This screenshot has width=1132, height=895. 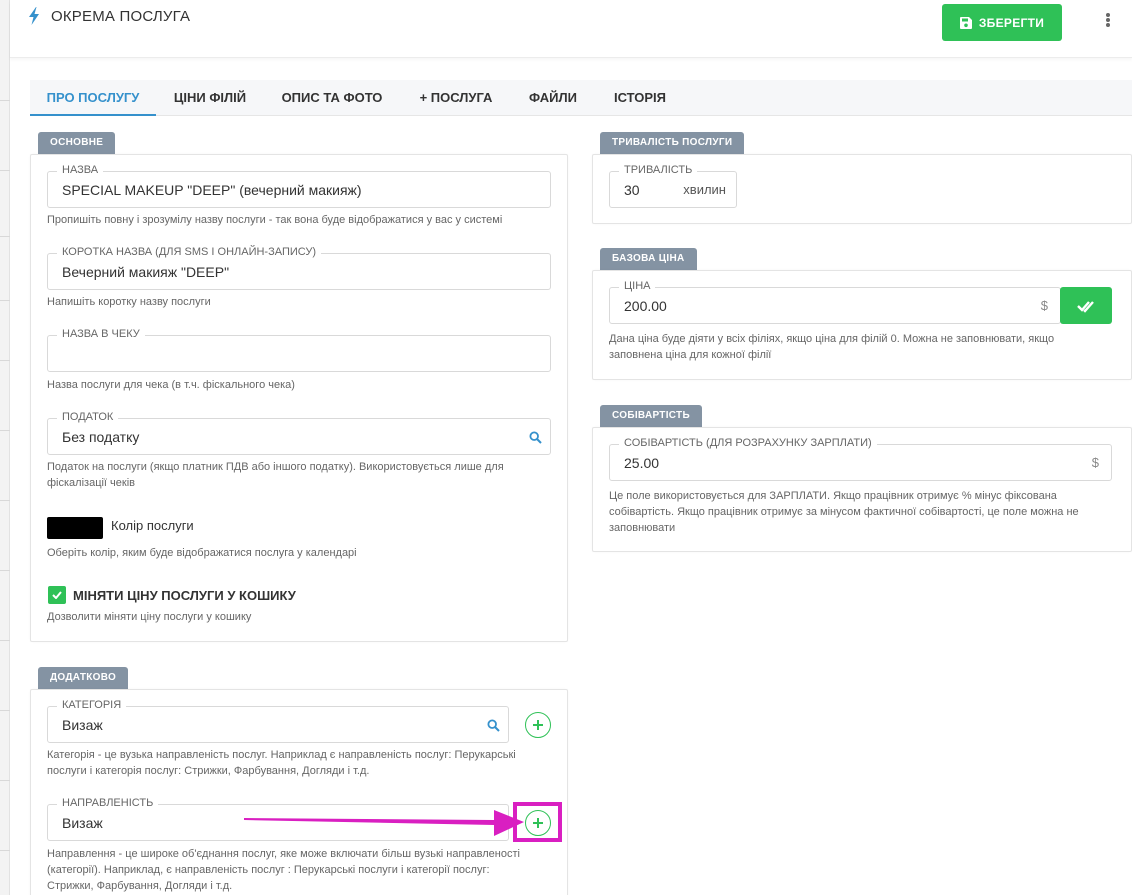 What do you see at coordinates (456, 98) in the screenshot?
I see `tab-plus-service: + ПОСЛУГА` at bounding box center [456, 98].